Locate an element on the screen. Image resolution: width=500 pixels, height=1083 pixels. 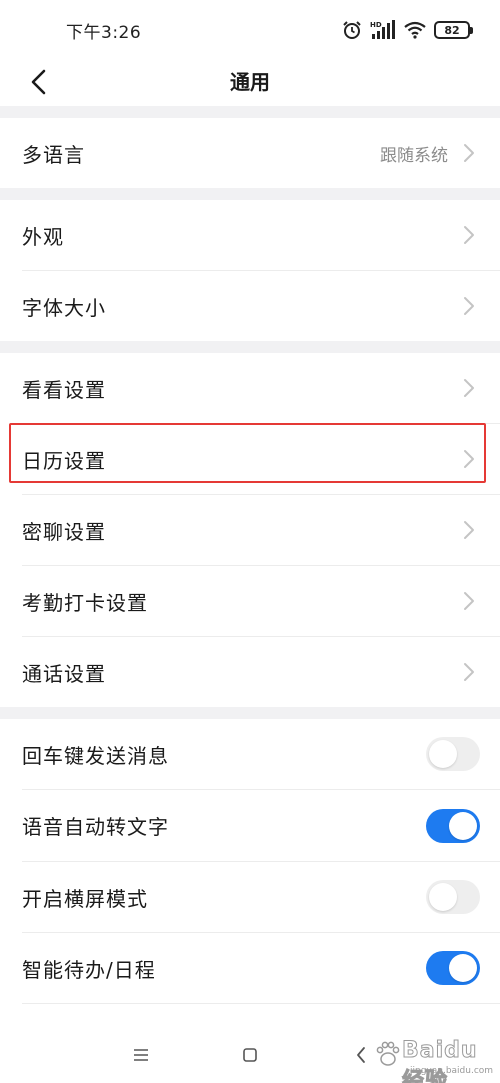
system-nav-bar: Baidu经验 jingyan.baidu.com is located at coordinates (250, 1051).